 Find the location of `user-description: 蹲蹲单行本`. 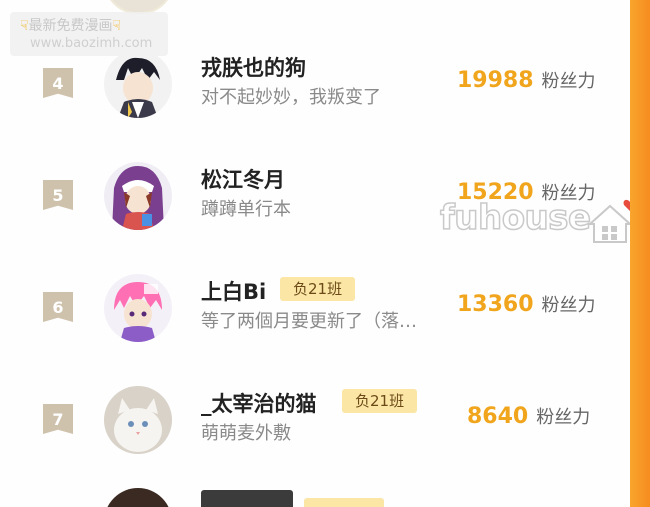

user-description: 蹲蹲单行本 is located at coordinates (246, 209).